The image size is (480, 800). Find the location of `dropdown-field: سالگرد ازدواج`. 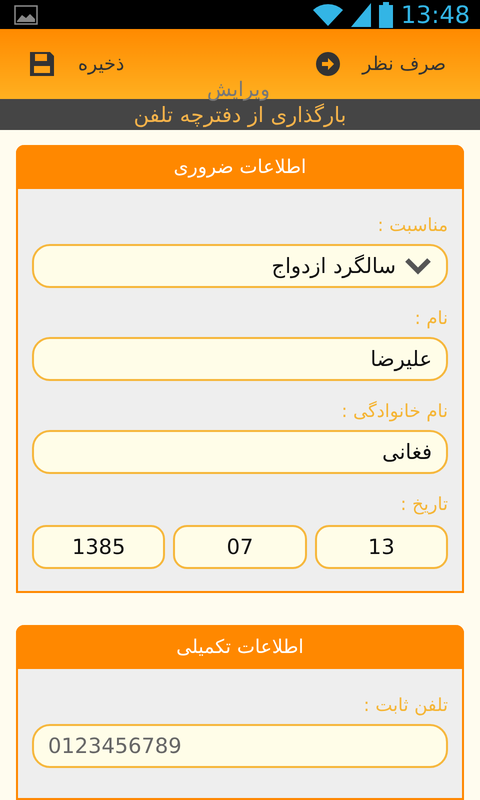

dropdown-field: سالگرد ازدواج is located at coordinates (240, 266).